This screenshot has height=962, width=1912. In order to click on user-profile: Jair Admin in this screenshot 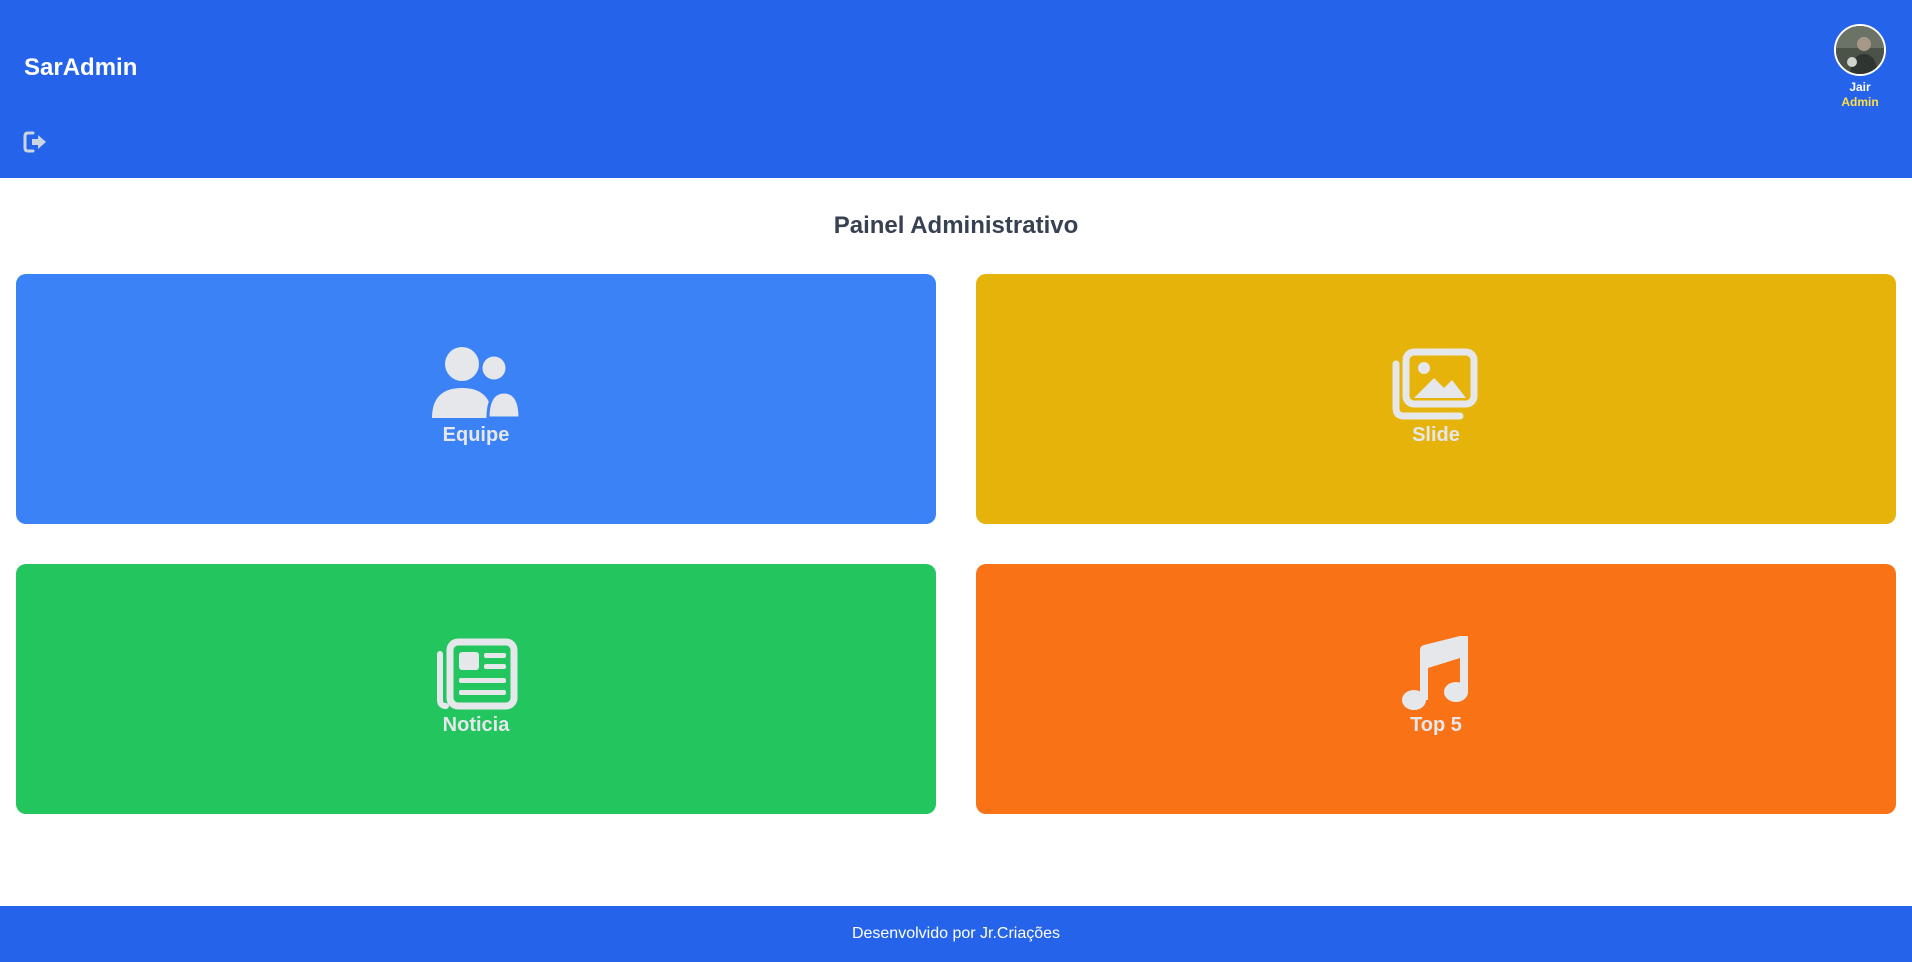, I will do `click(1860, 67)`.